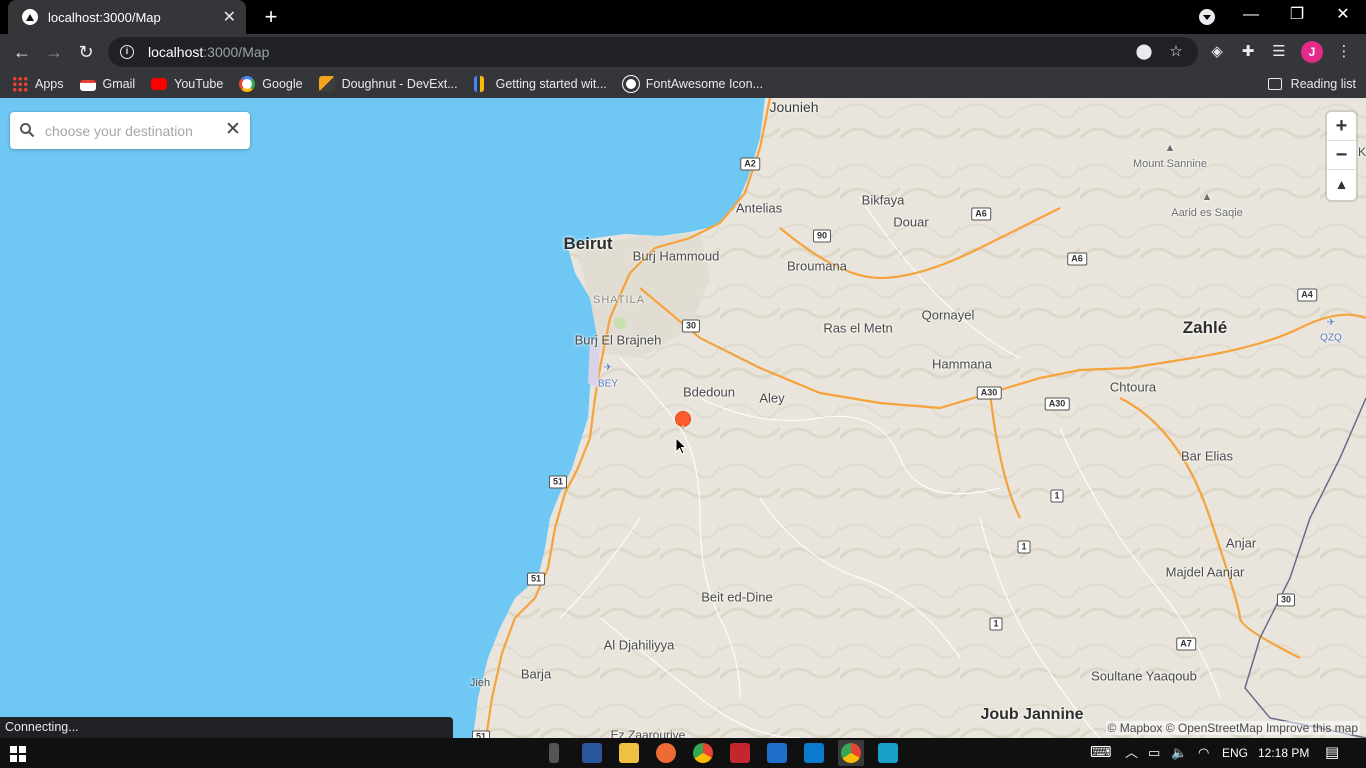 The height and width of the screenshot is (768, 1366). Describe the element at coordinates (1274, 84) in the screenshot. I see `reading-list-icon` at that location.